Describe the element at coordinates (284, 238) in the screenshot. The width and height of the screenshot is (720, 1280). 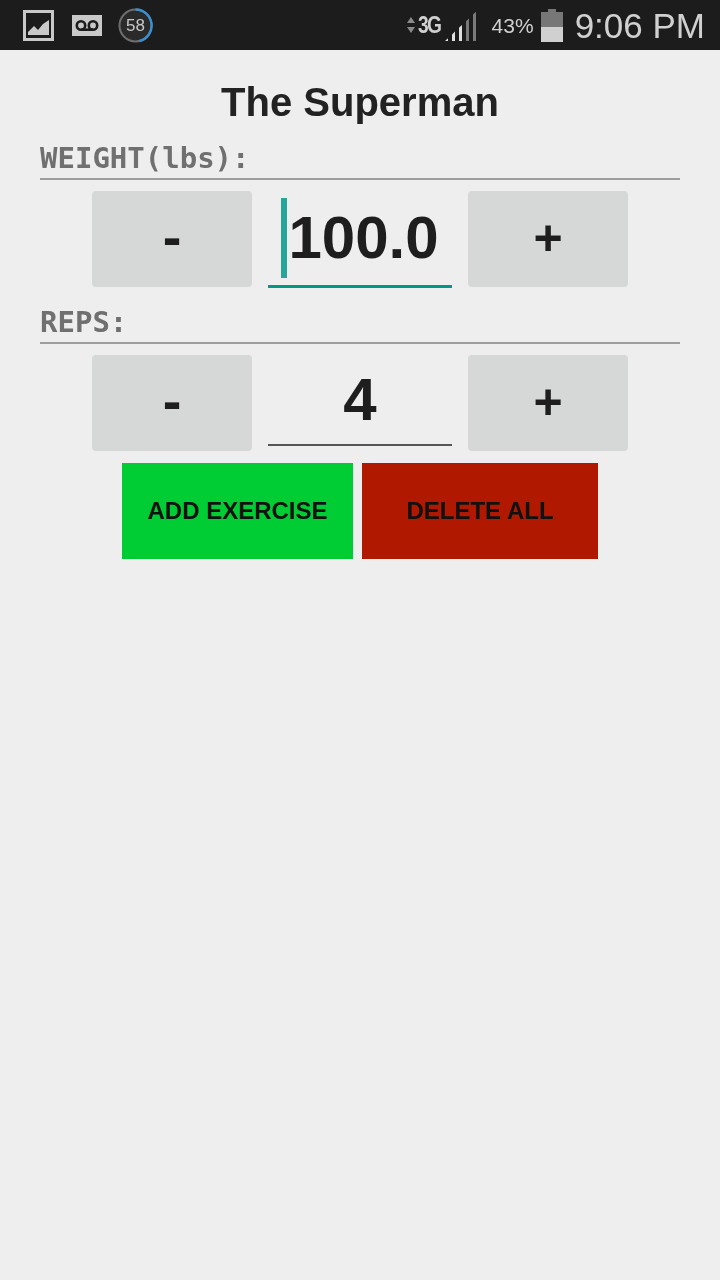
I see `text-cursor-icon` at that location.